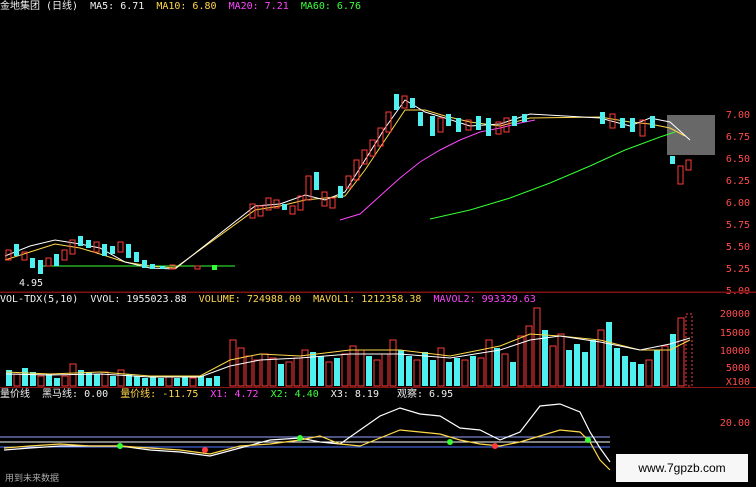 The image size is (756, 487). What do you see at coordinates (691, 135) in the screenshot?
I see `highlight-box` at bounding box center [691, 135].